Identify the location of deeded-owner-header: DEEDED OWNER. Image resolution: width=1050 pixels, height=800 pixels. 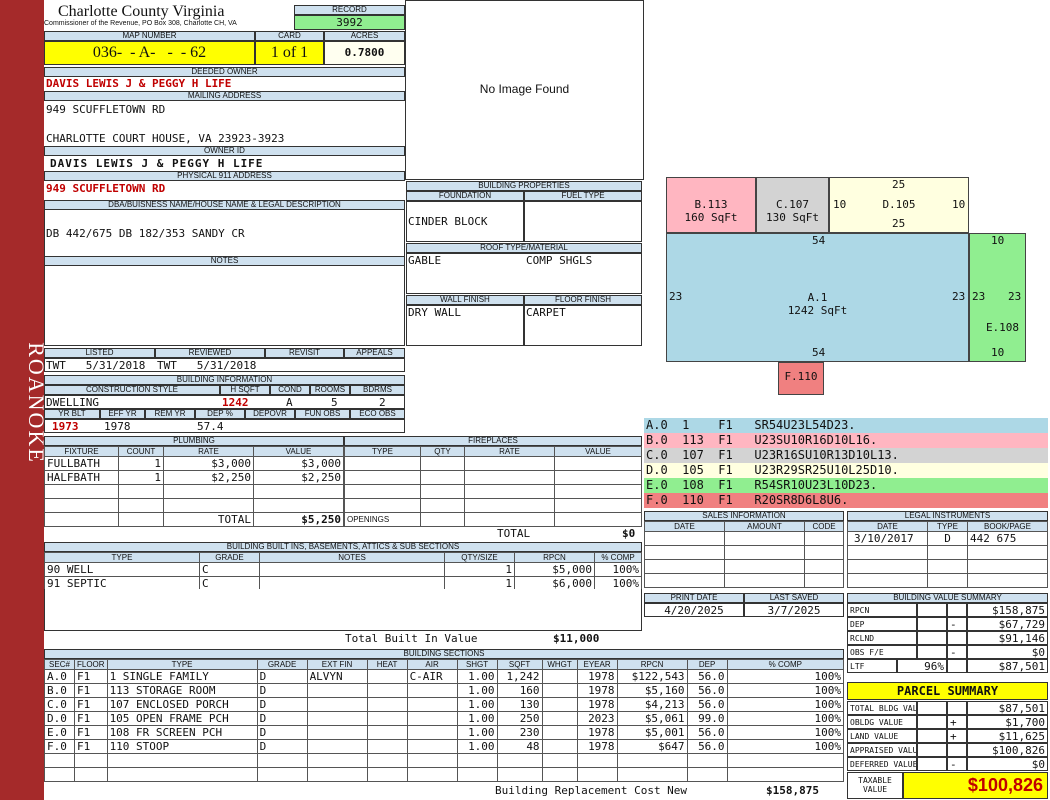
(224, 72).